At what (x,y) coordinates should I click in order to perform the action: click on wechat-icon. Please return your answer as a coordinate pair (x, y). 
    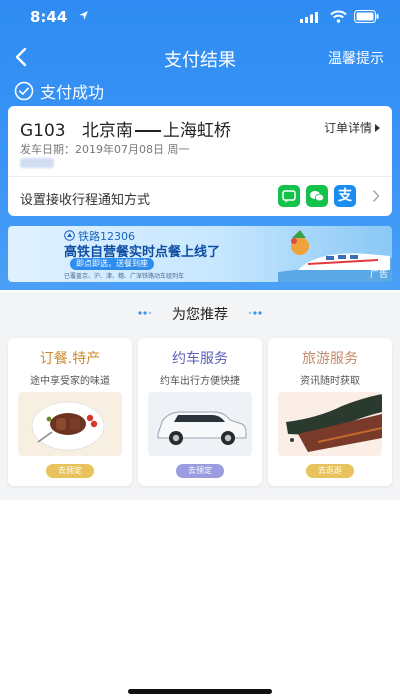
    Looking at the image, I should click on (317, 196).